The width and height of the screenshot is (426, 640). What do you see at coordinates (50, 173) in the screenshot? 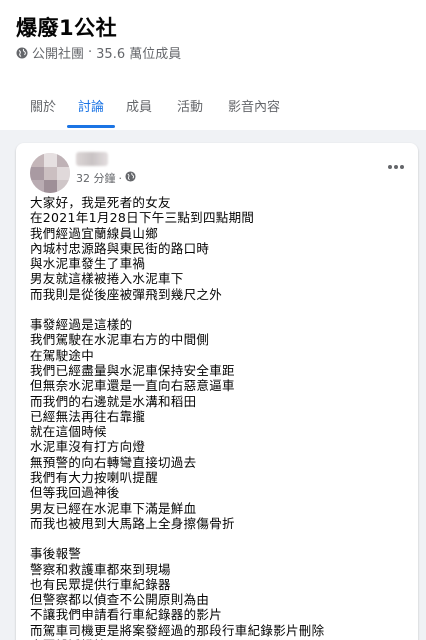
I see `avatar` at bounding box center [50, 173].